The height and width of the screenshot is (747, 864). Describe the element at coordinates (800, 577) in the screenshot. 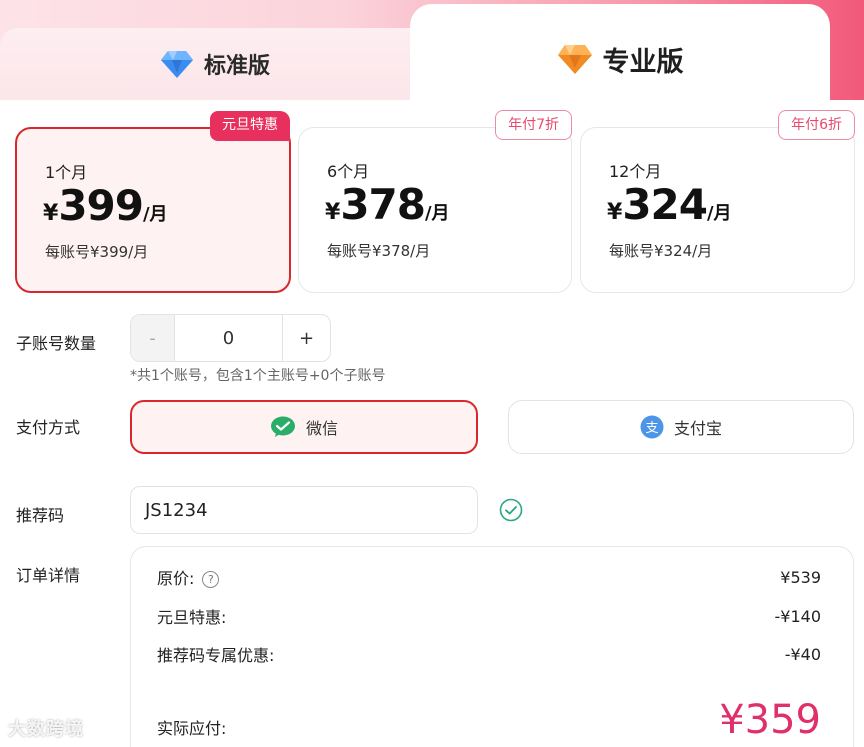

I see `original-price-value: ¥539` at that location.